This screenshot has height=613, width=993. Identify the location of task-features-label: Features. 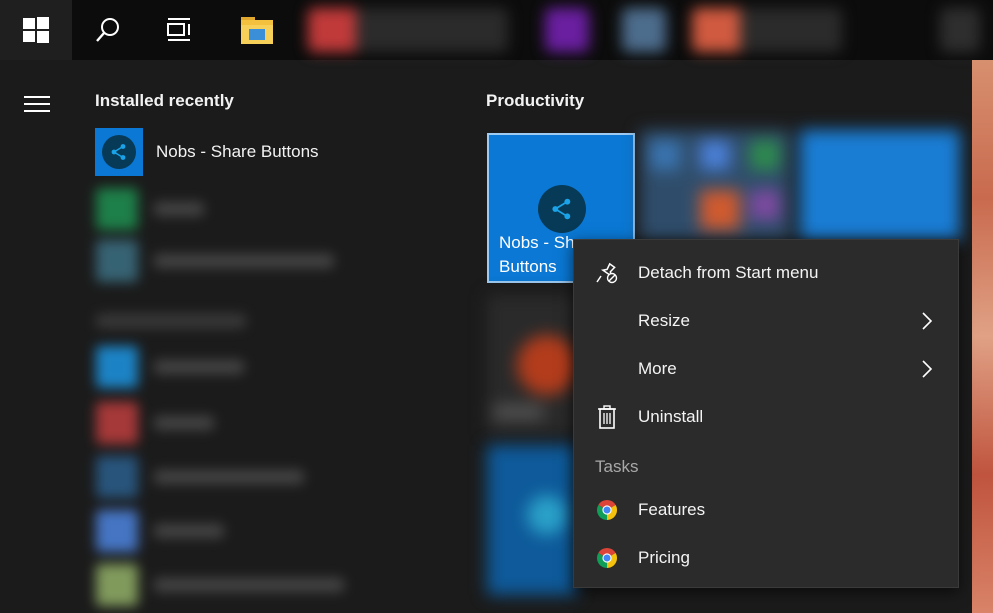
(672, 509).